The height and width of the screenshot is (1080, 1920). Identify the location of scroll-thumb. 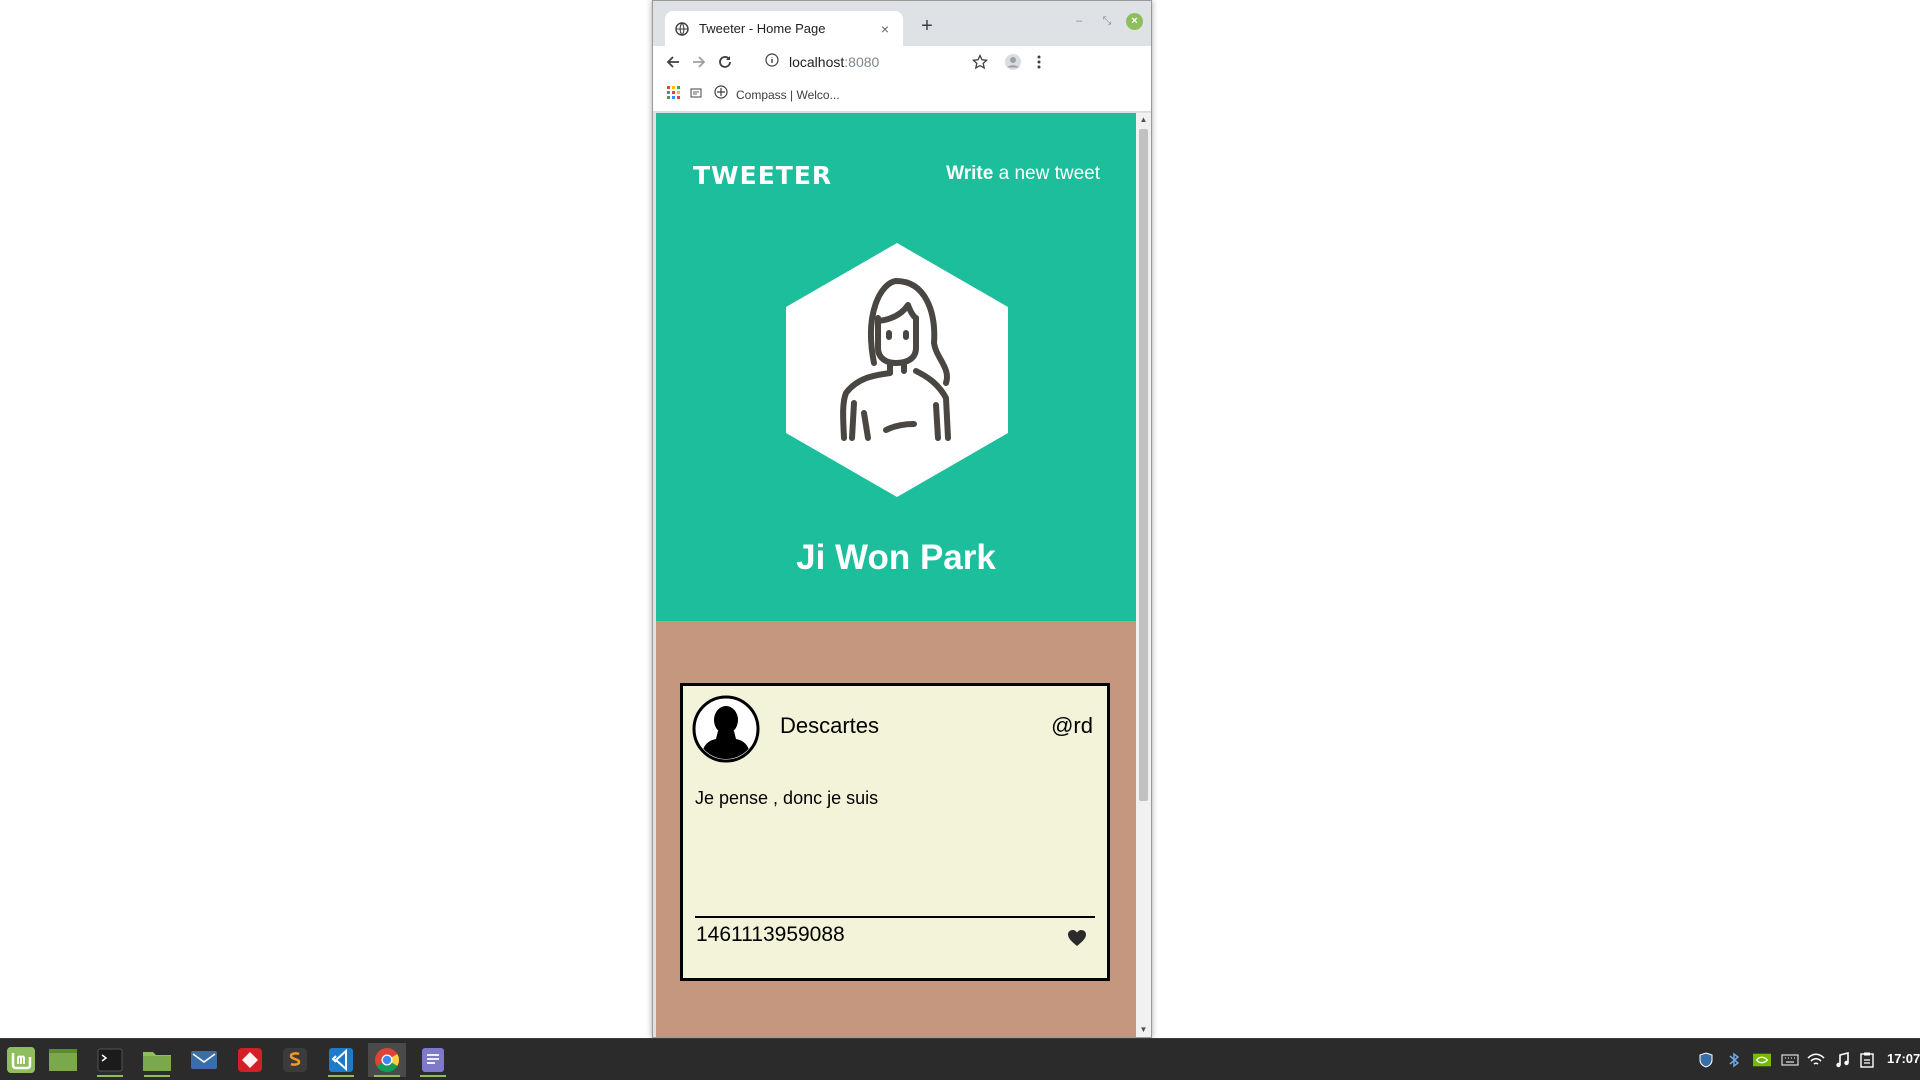
(1143, 465).